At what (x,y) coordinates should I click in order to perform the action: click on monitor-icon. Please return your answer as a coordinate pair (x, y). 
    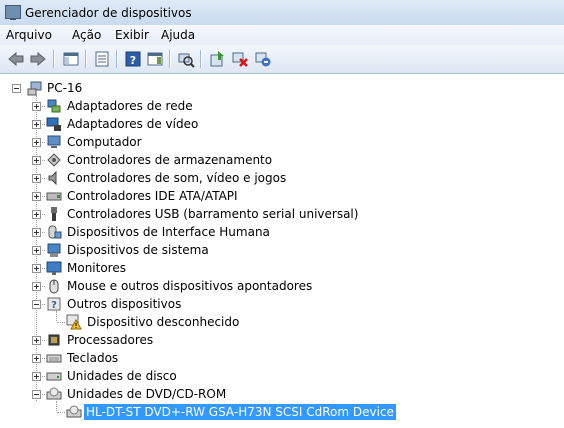
    Looking at the image, I should click on (54, 268).